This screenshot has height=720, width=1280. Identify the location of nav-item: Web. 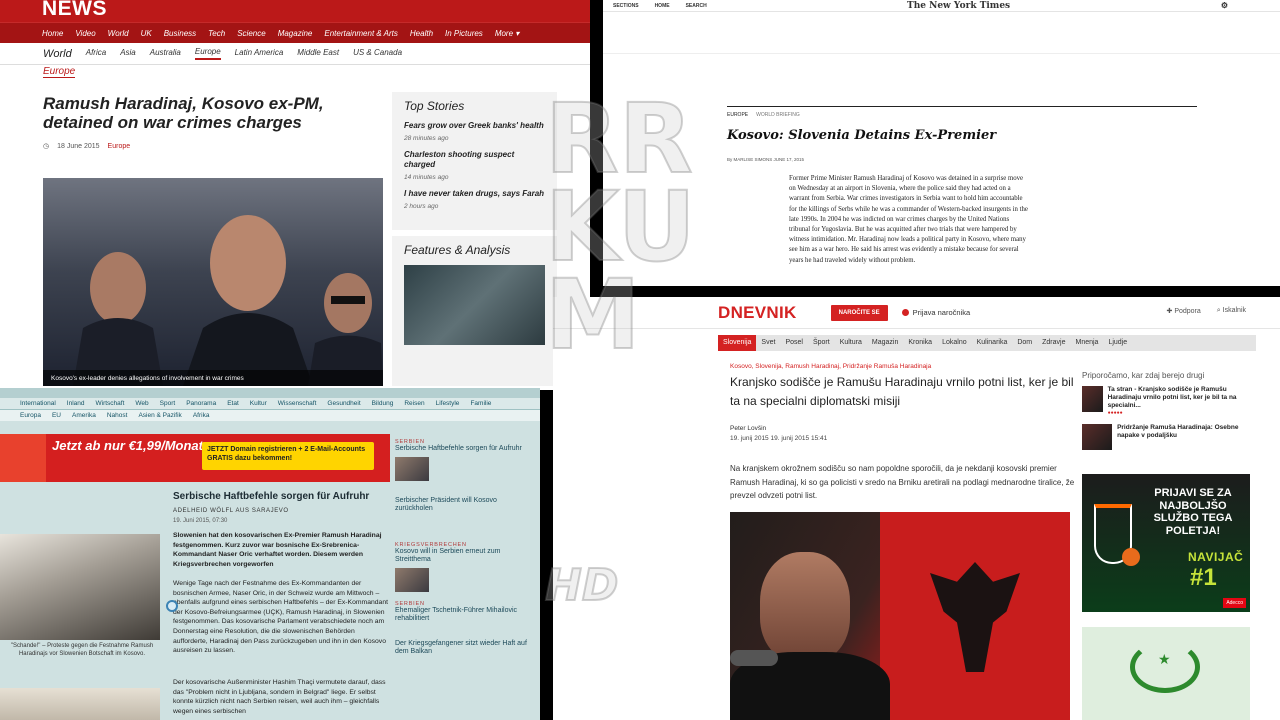
(141, 403).